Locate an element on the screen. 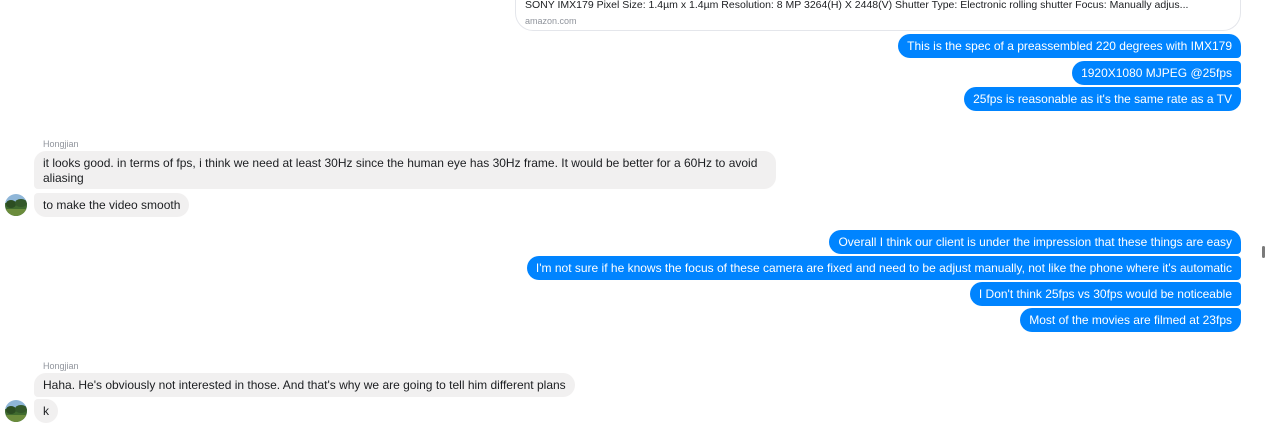 This screenshot has width=1267, height=431. outgoing-message: Most of the movies are filmed at 23fps is located at coordinates (1130, 320).